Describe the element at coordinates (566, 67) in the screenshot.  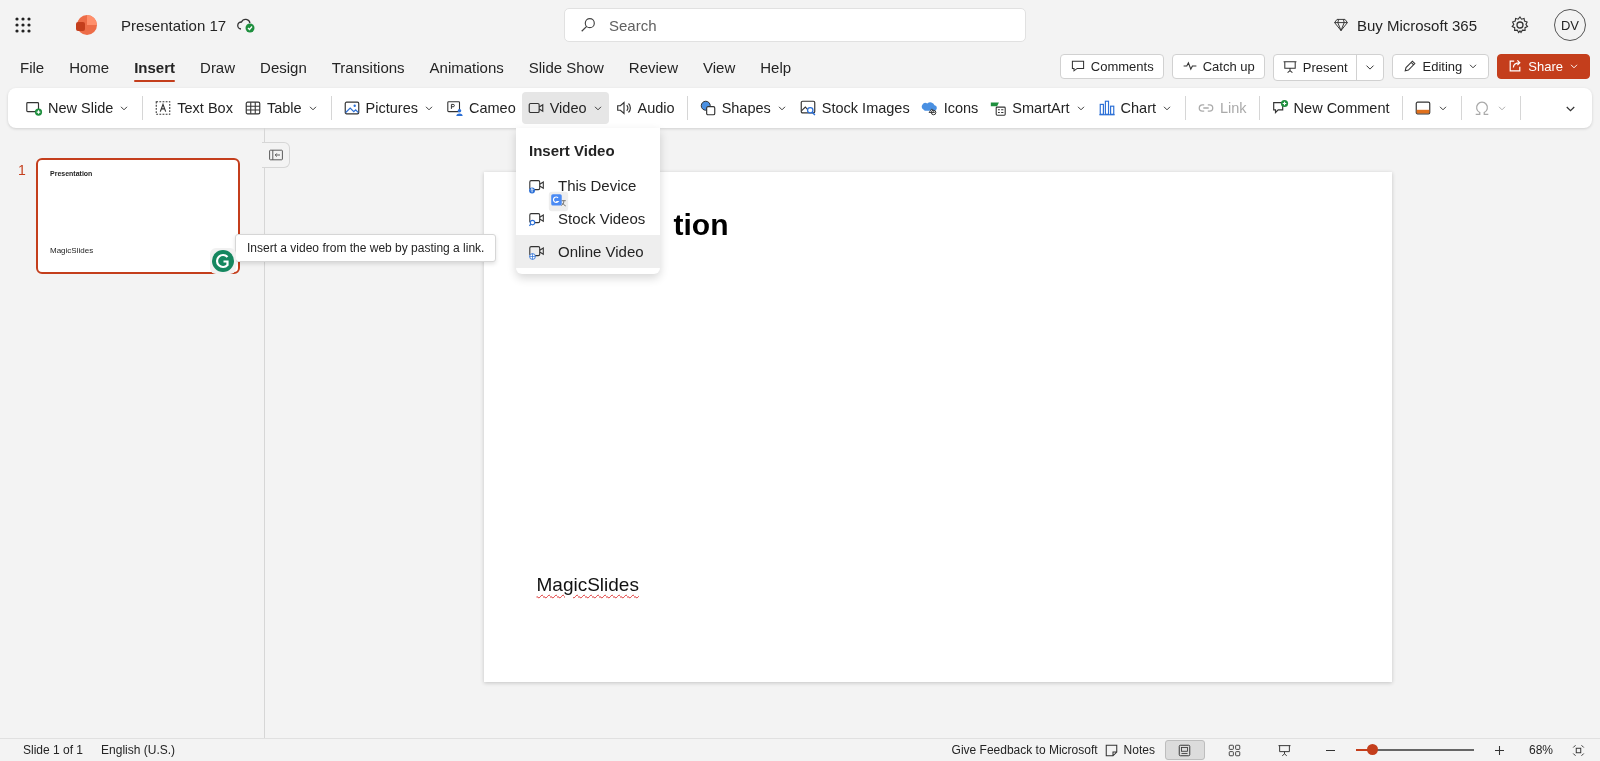
I see `ribbon-tab: Slide Show` at that location.